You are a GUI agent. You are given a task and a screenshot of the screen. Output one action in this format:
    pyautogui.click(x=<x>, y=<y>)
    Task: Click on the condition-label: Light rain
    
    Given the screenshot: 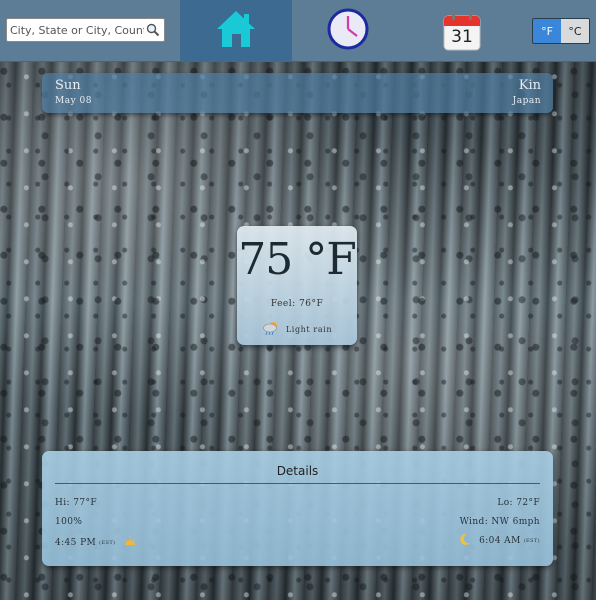 What is the action you would take?
    pyautogui.click(x=309, y=329)
    